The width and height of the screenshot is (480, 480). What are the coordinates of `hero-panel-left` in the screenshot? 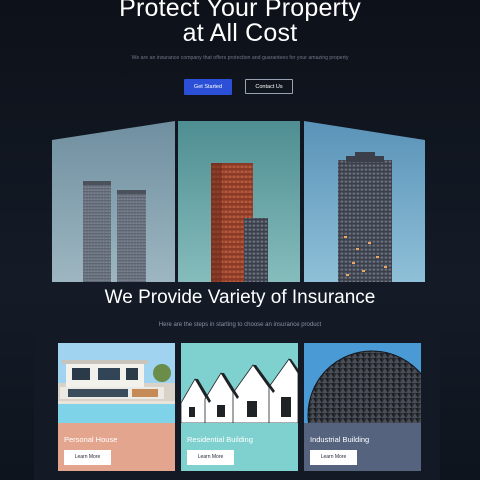 It's located at (113, 201).